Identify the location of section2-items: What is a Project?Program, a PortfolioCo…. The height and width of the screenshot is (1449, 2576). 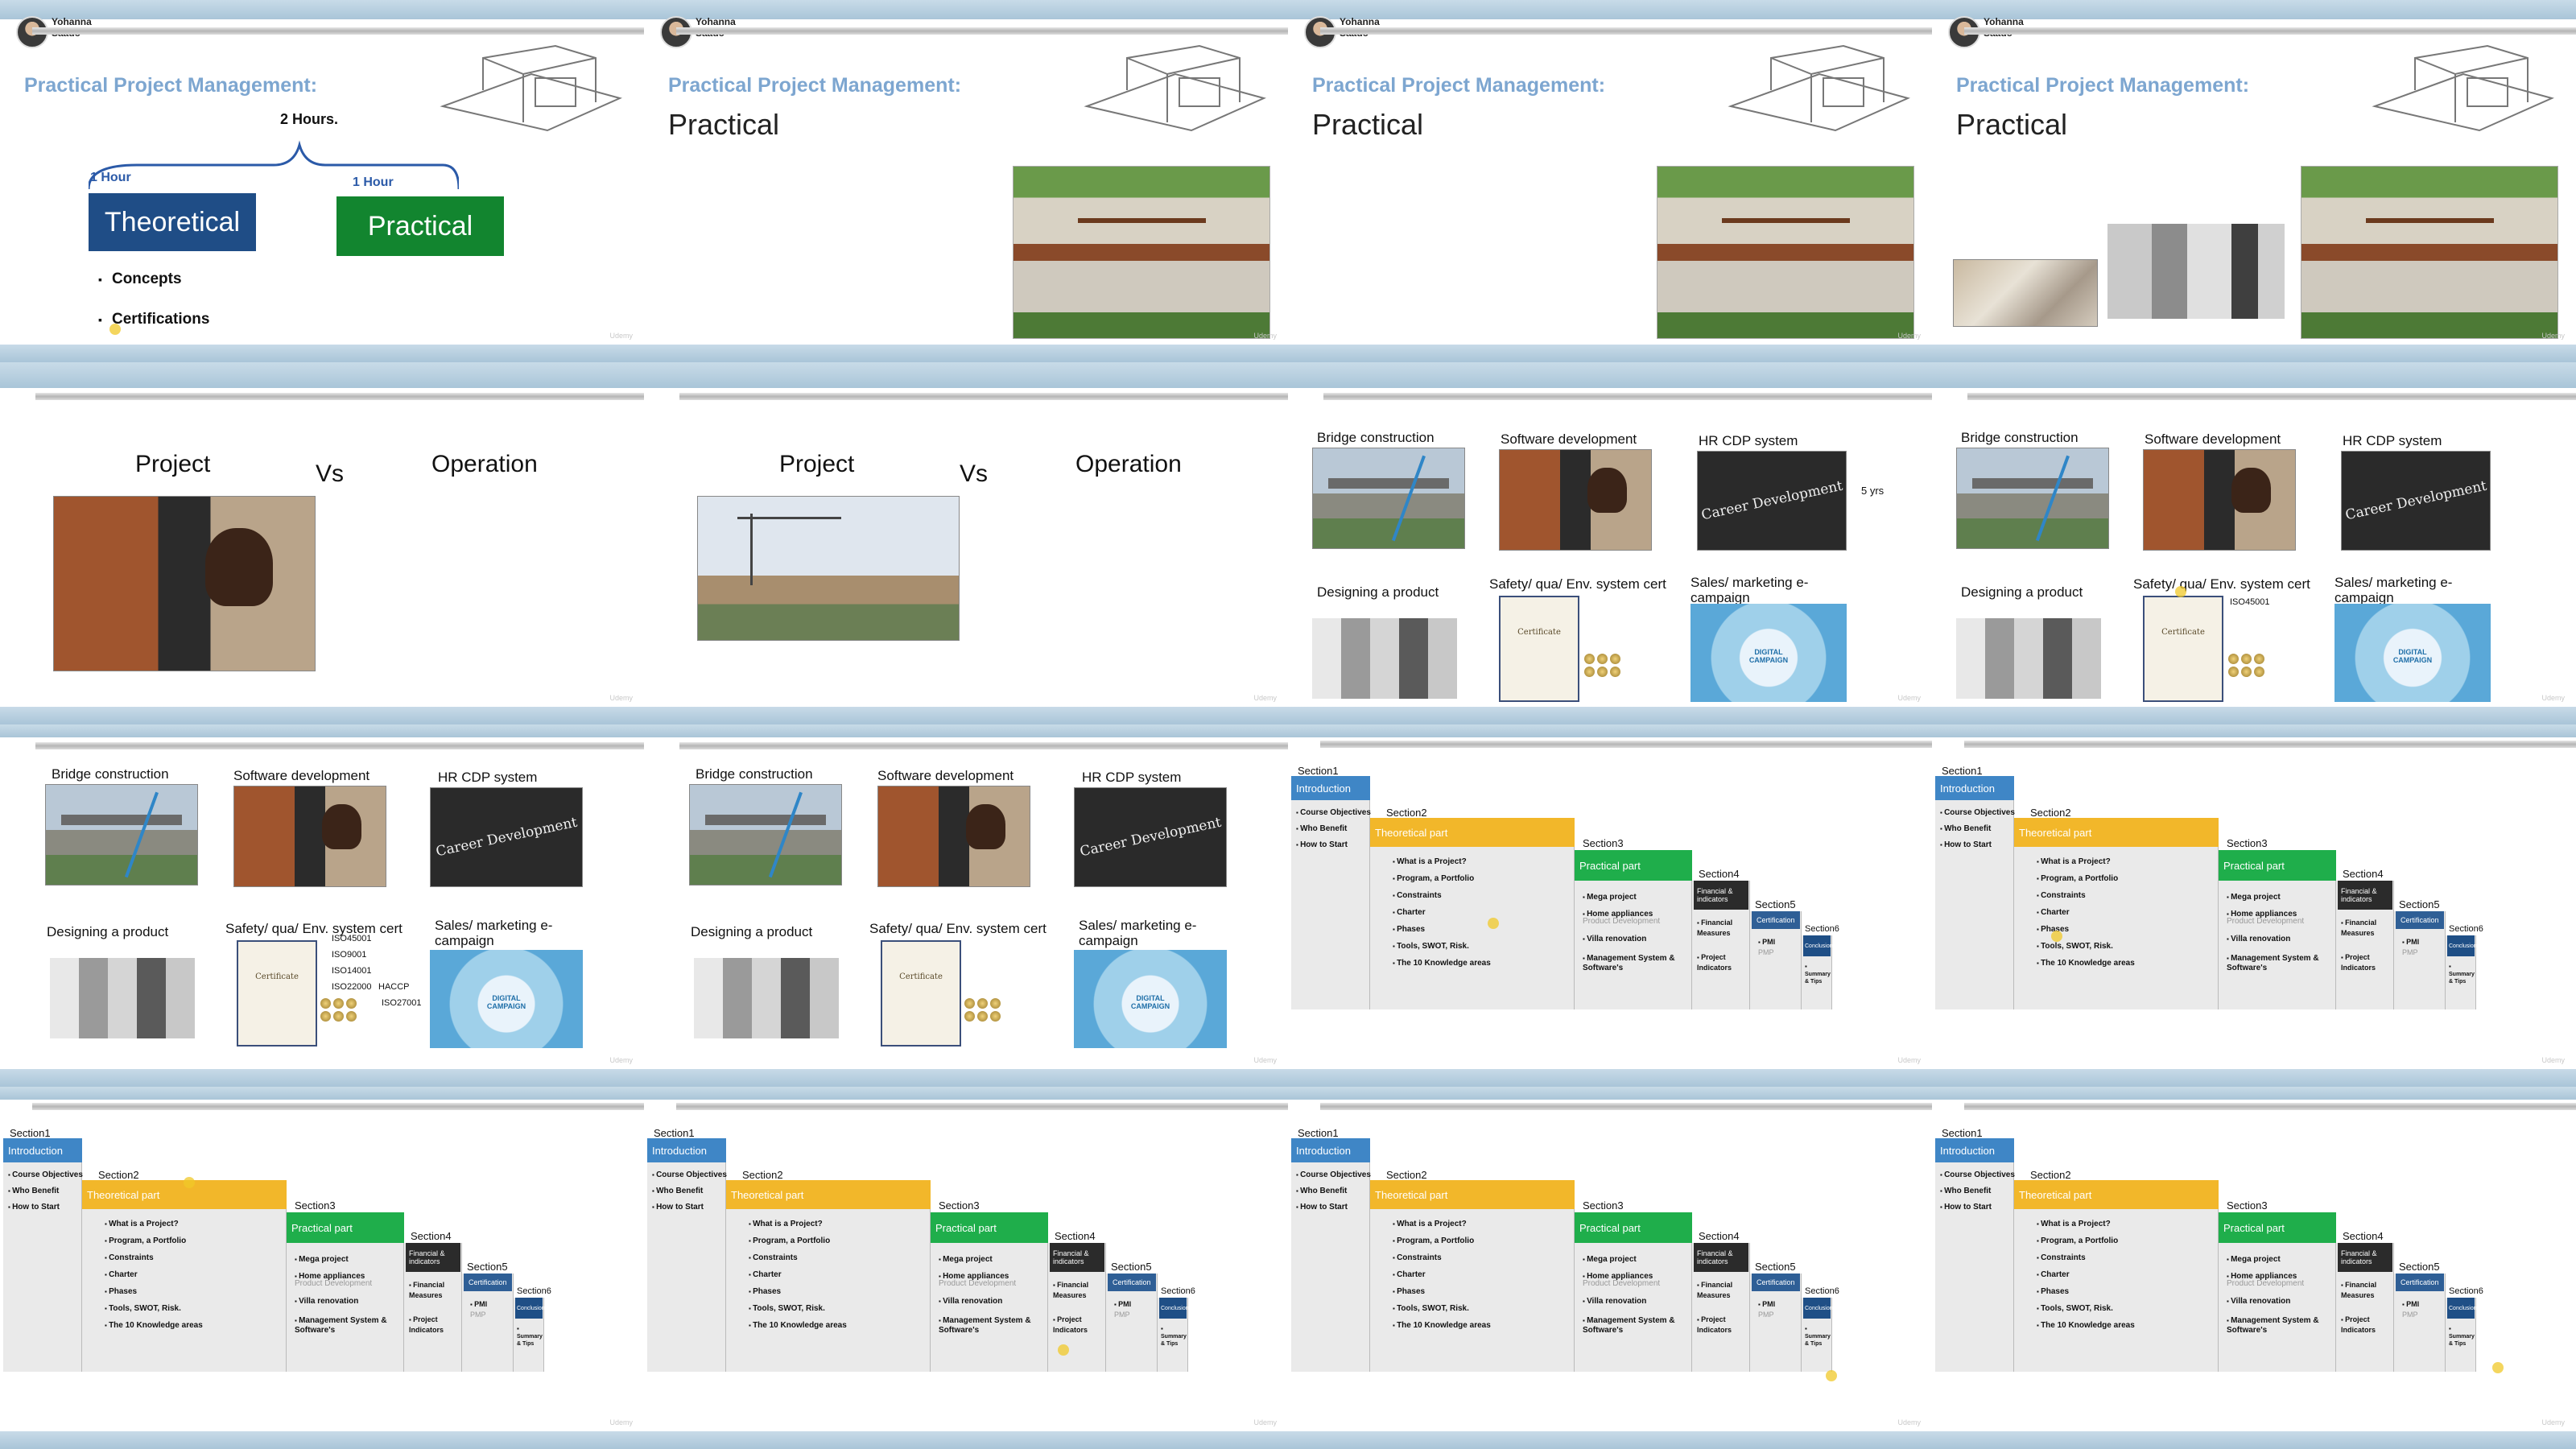
(798, 1275).